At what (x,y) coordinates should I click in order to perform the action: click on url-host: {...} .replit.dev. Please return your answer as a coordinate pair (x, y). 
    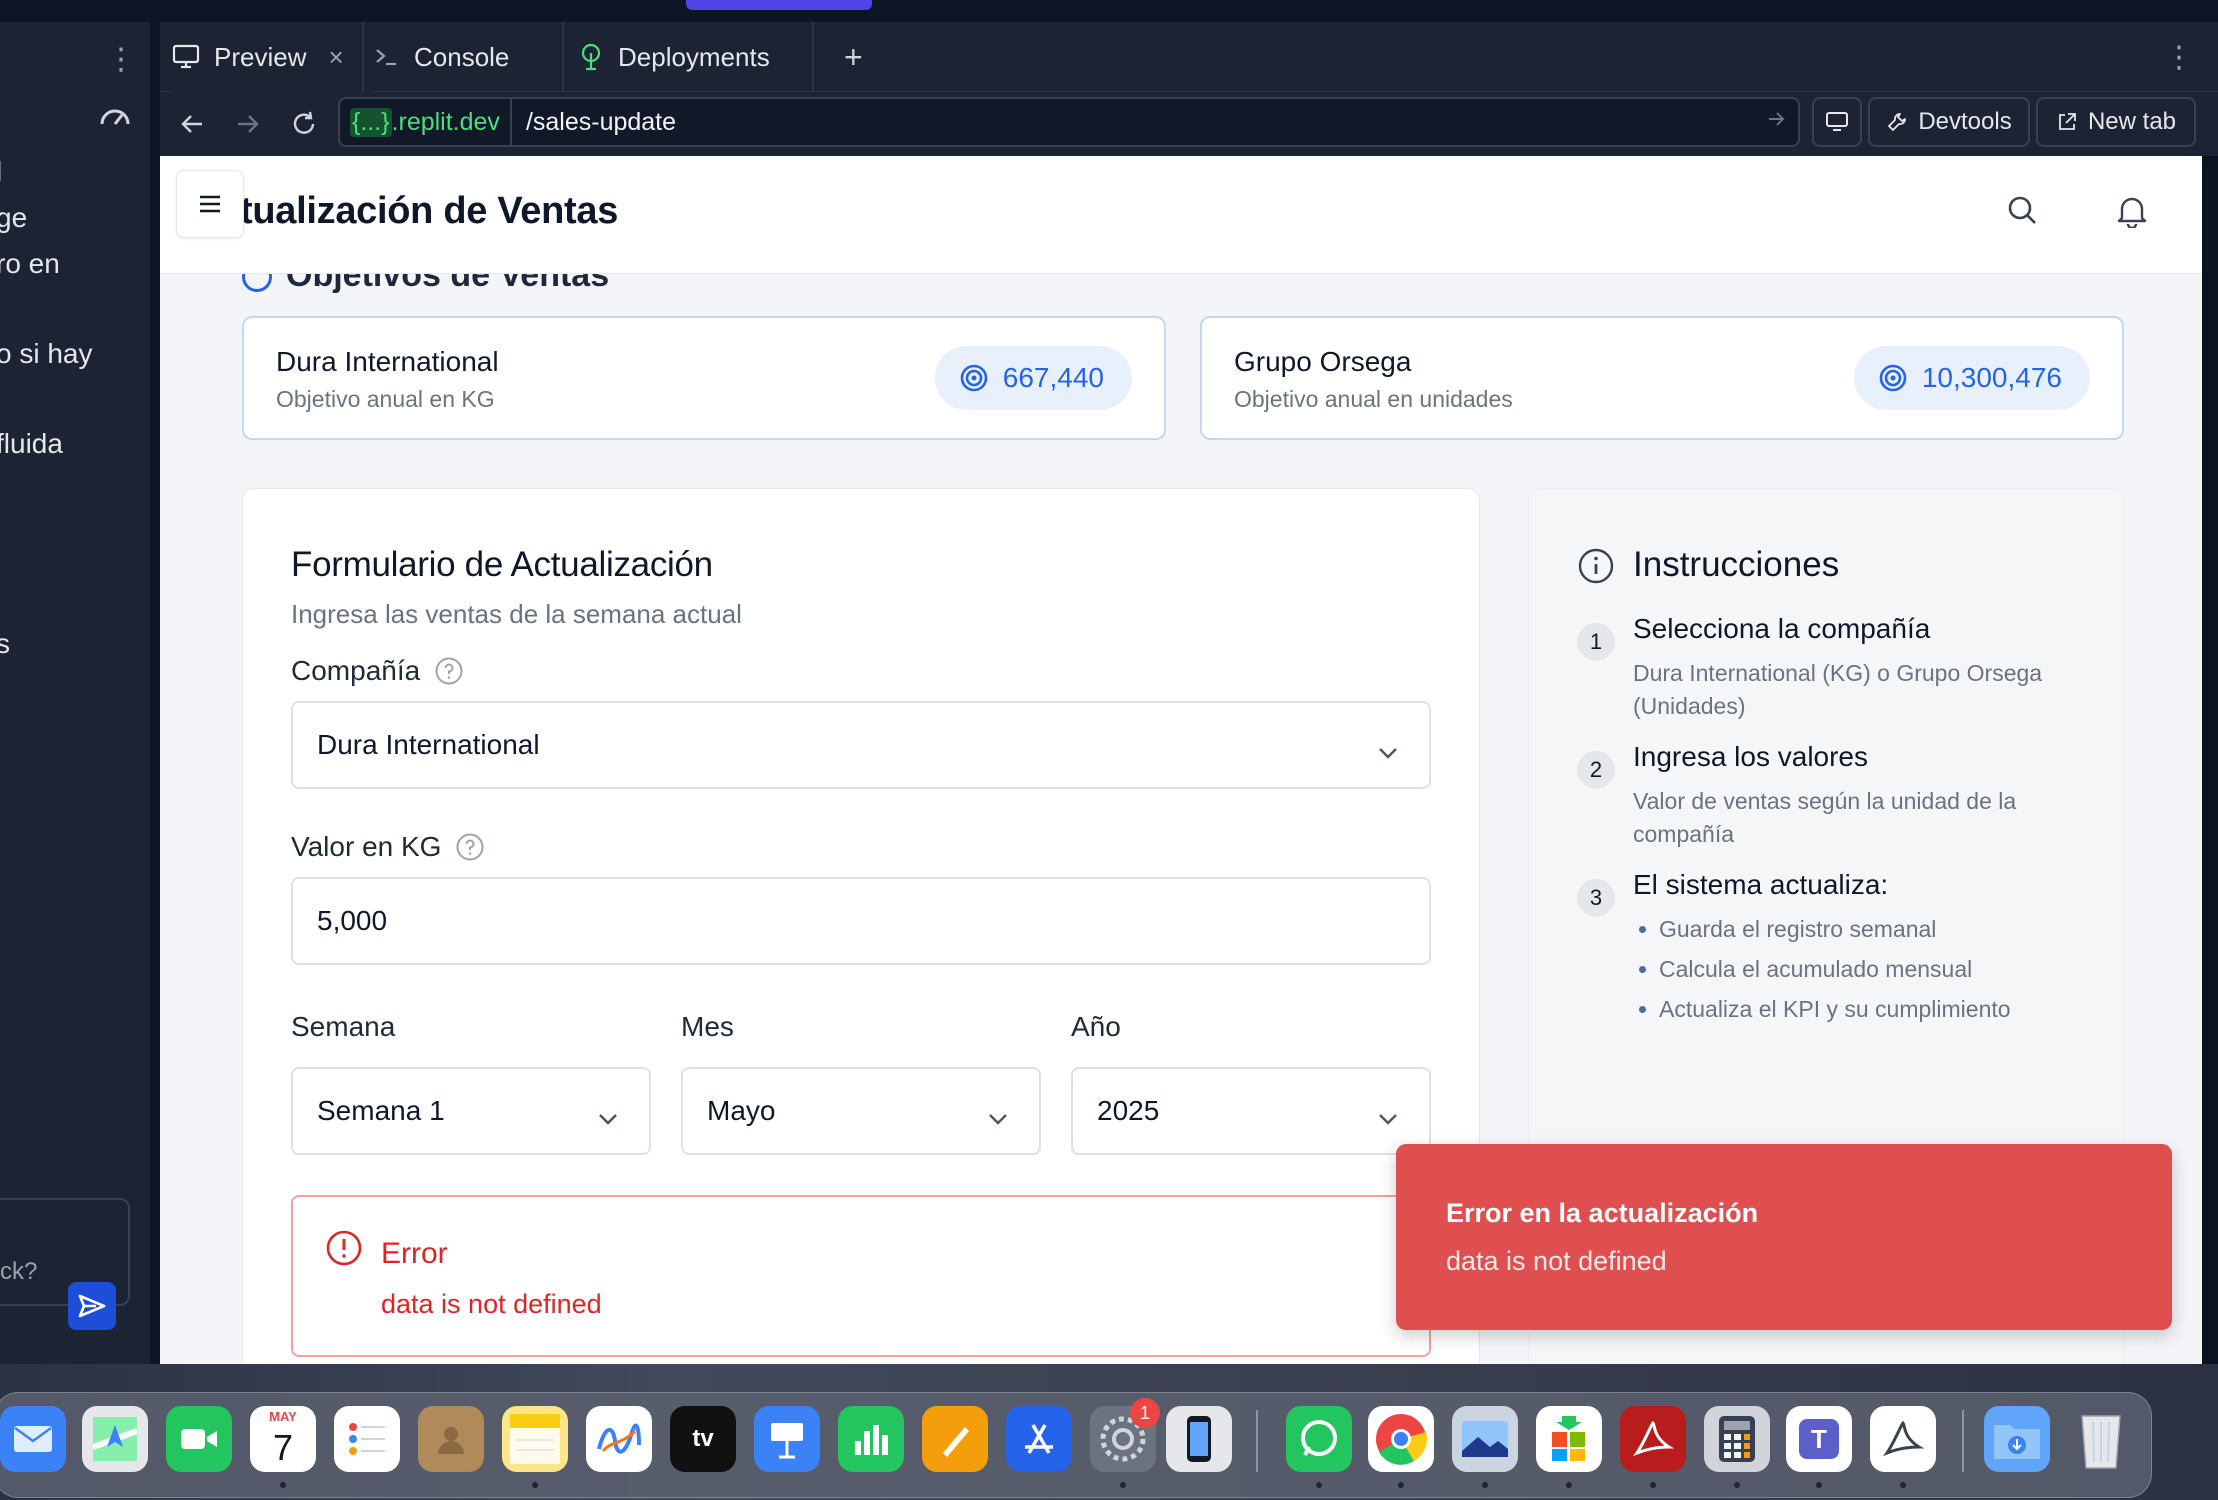
    Looking at the image, I should click on (426, 122).